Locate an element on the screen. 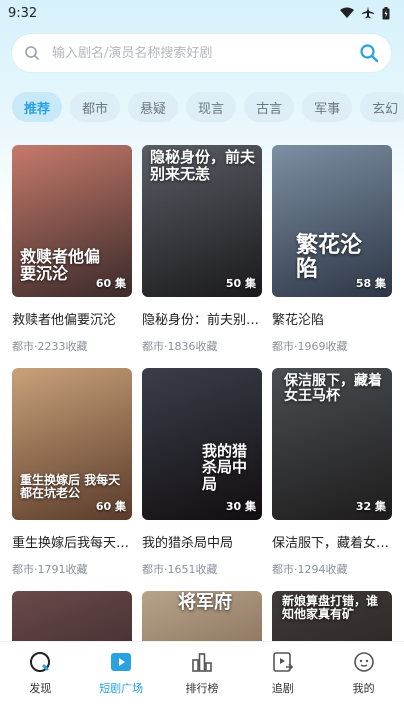  tab-label: 推荐 is located at coordinates (37, 109).